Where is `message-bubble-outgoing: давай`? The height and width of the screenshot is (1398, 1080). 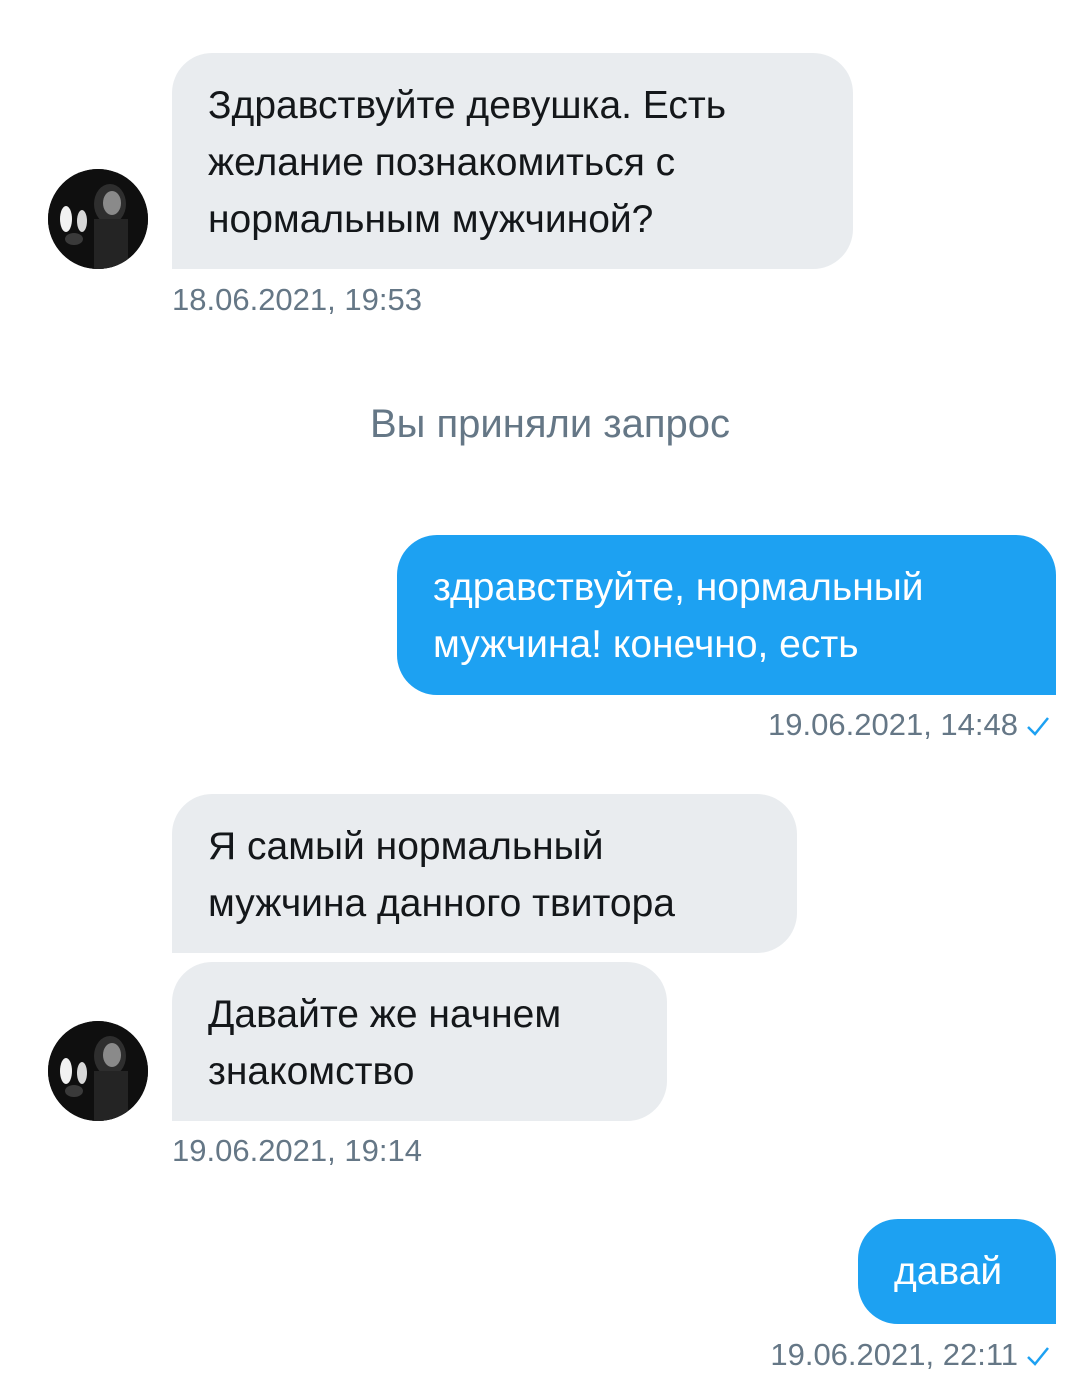
message-bubble-outgoing: давай is located at coordinates (957, 1271).